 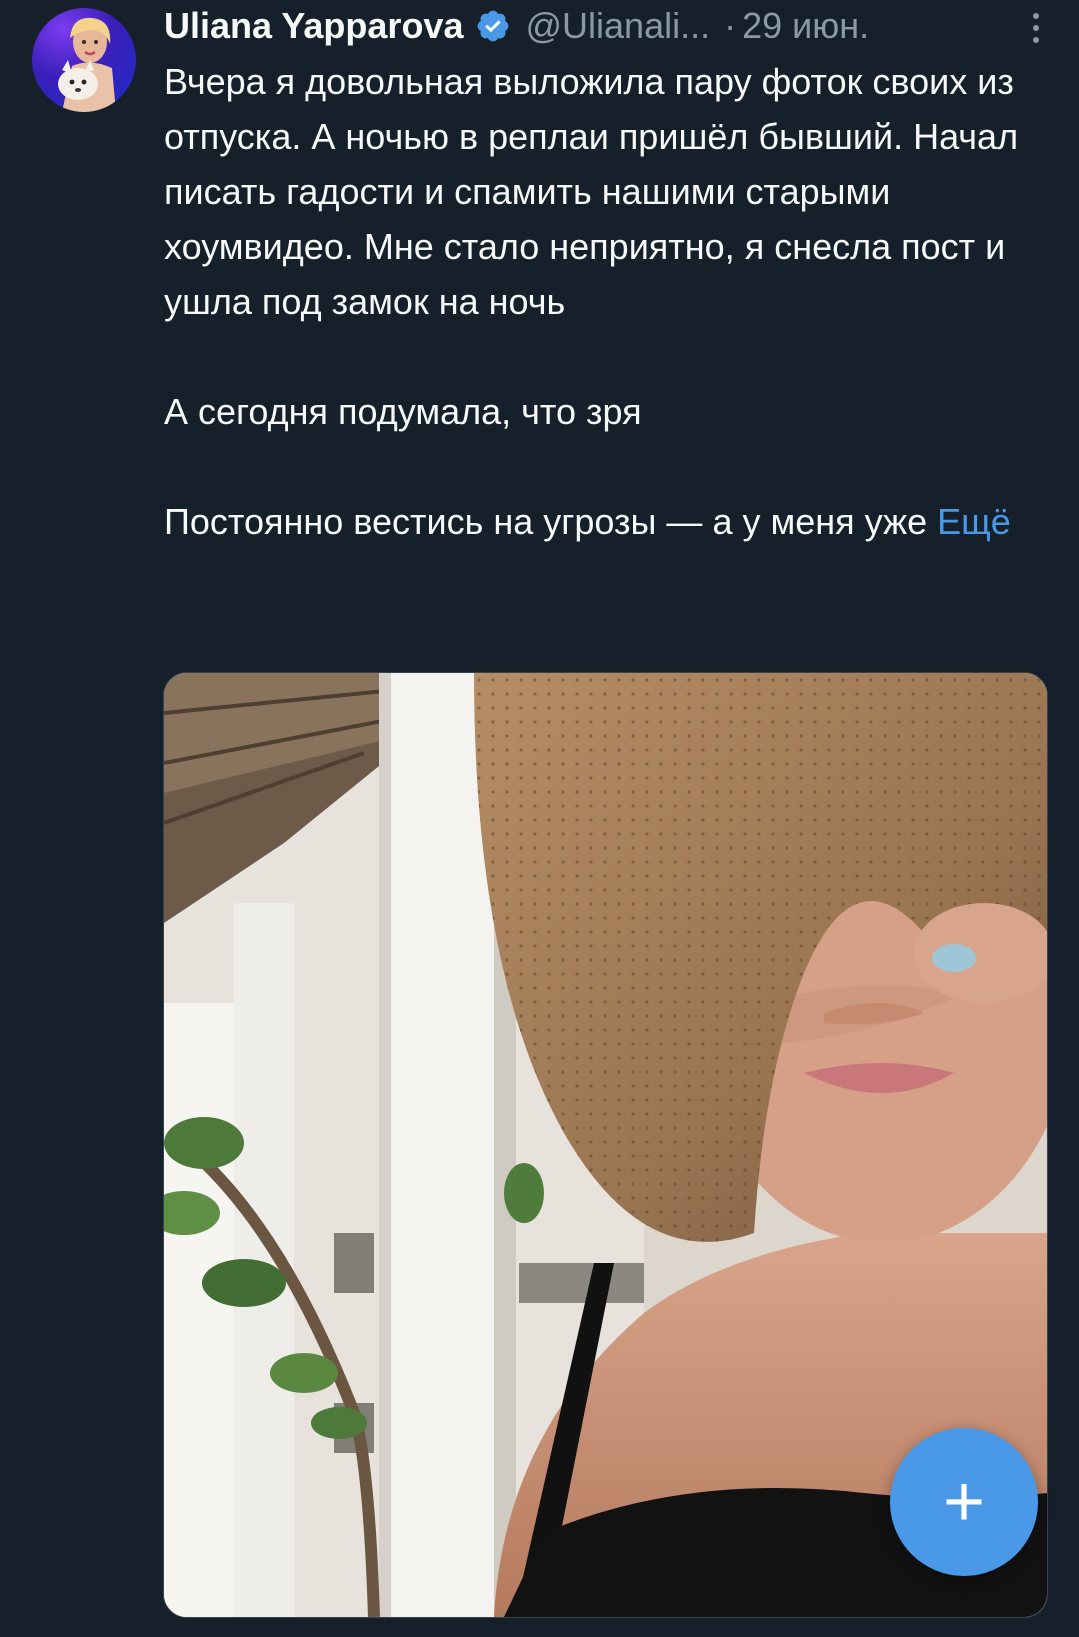 What do you see at coordinates (1036, 28) in the screenshot?
I see `more-vertical-icon` at bounding box center [1036, 28].